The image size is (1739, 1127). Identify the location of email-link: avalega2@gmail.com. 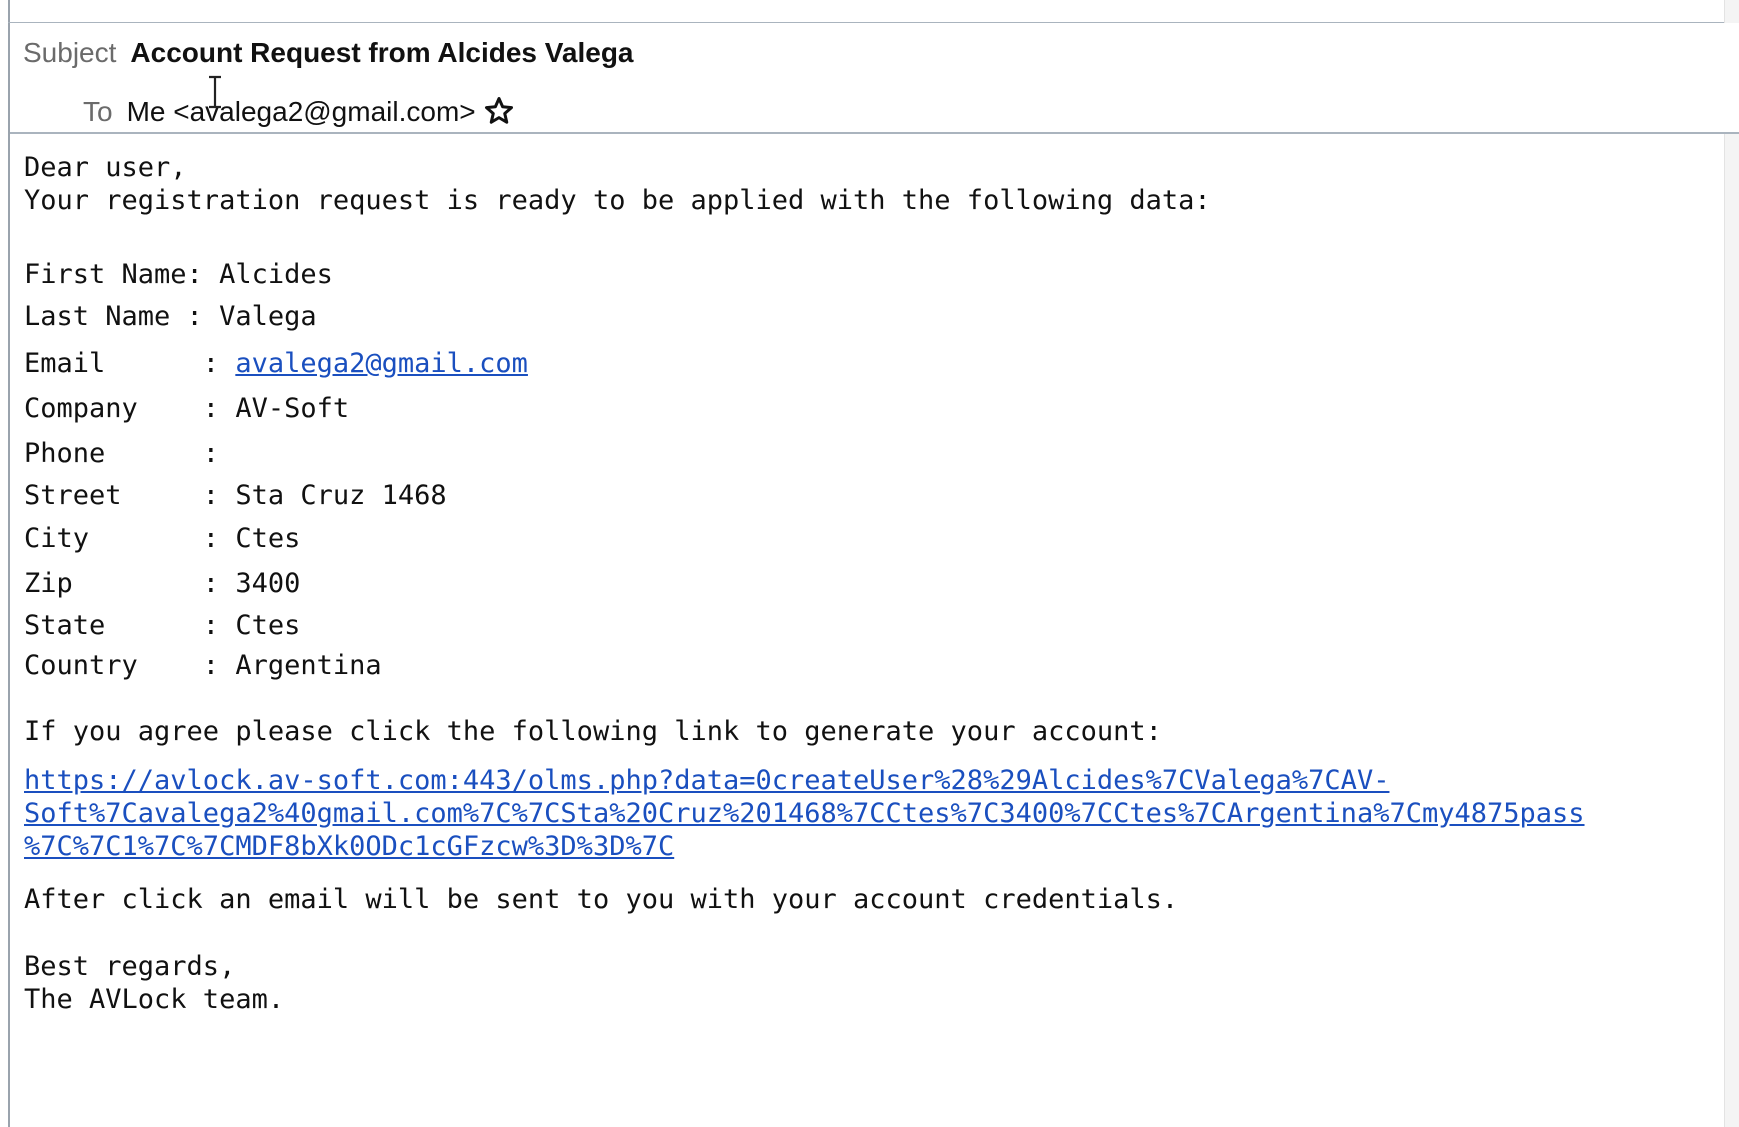
(381, 363).